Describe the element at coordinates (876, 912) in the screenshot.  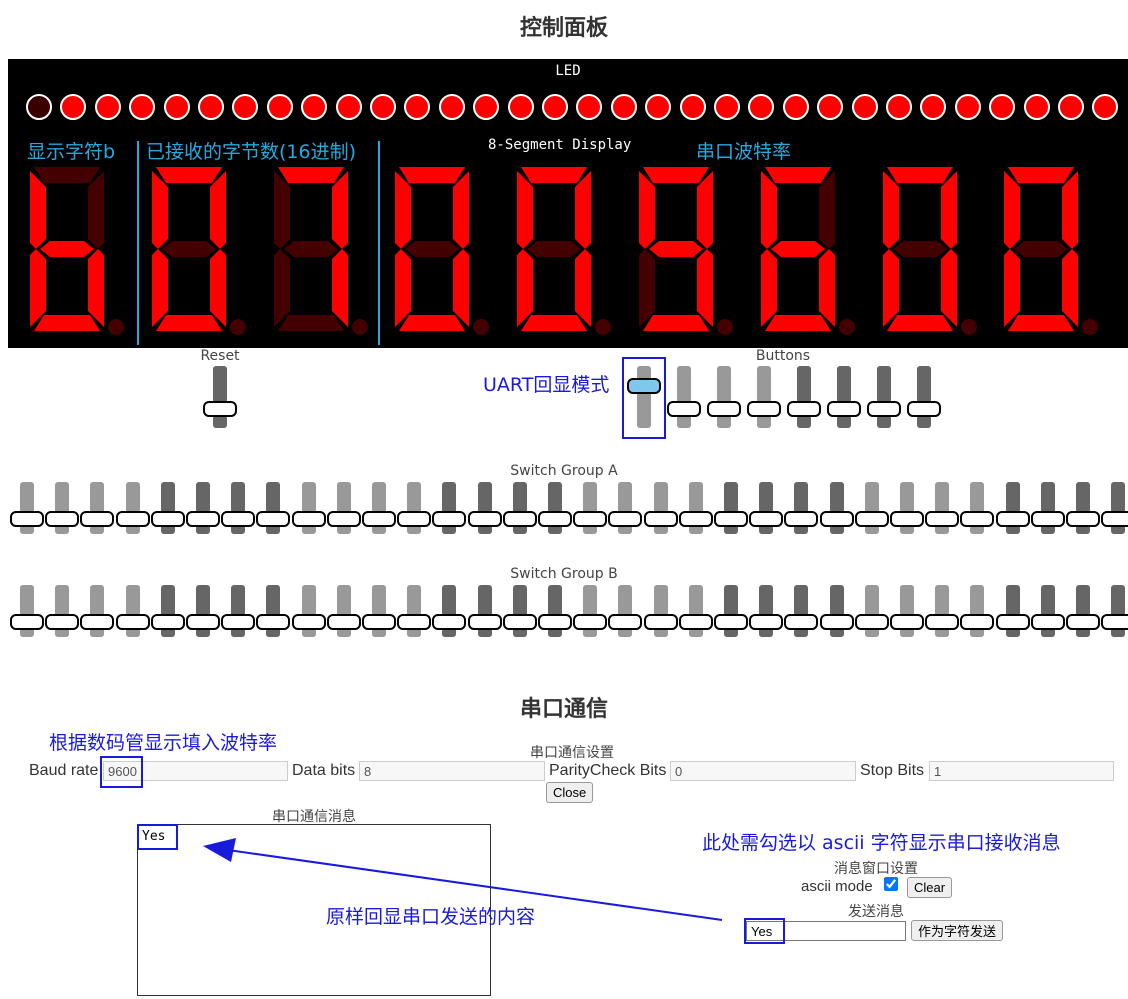
I see `send-title: 发送消息` at that location.